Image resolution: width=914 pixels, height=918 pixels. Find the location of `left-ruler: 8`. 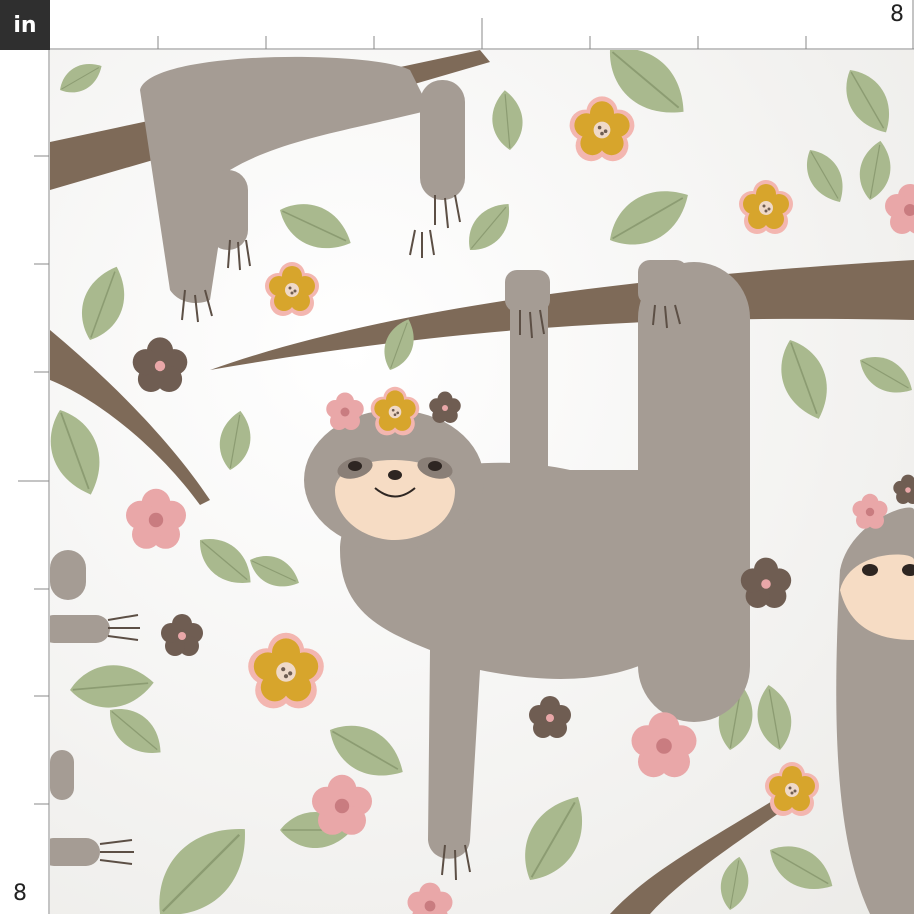

left-ruler: 8 is located at coordinates (25, 482).